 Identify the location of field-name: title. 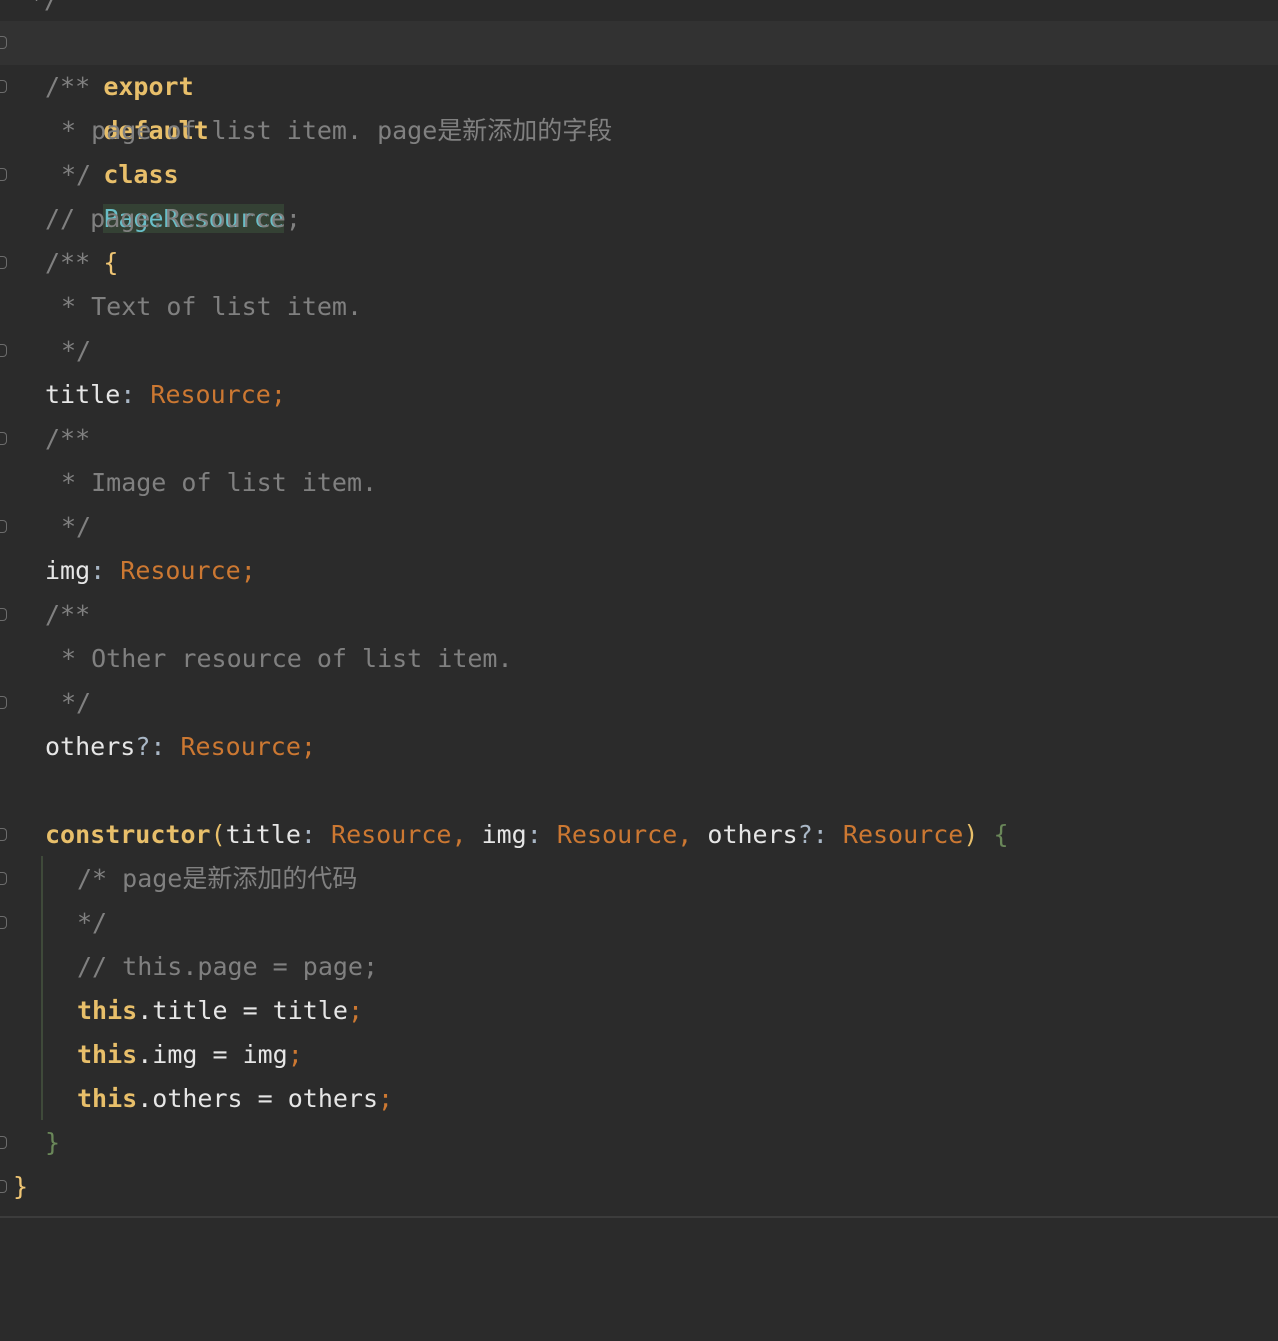
(83, 394).